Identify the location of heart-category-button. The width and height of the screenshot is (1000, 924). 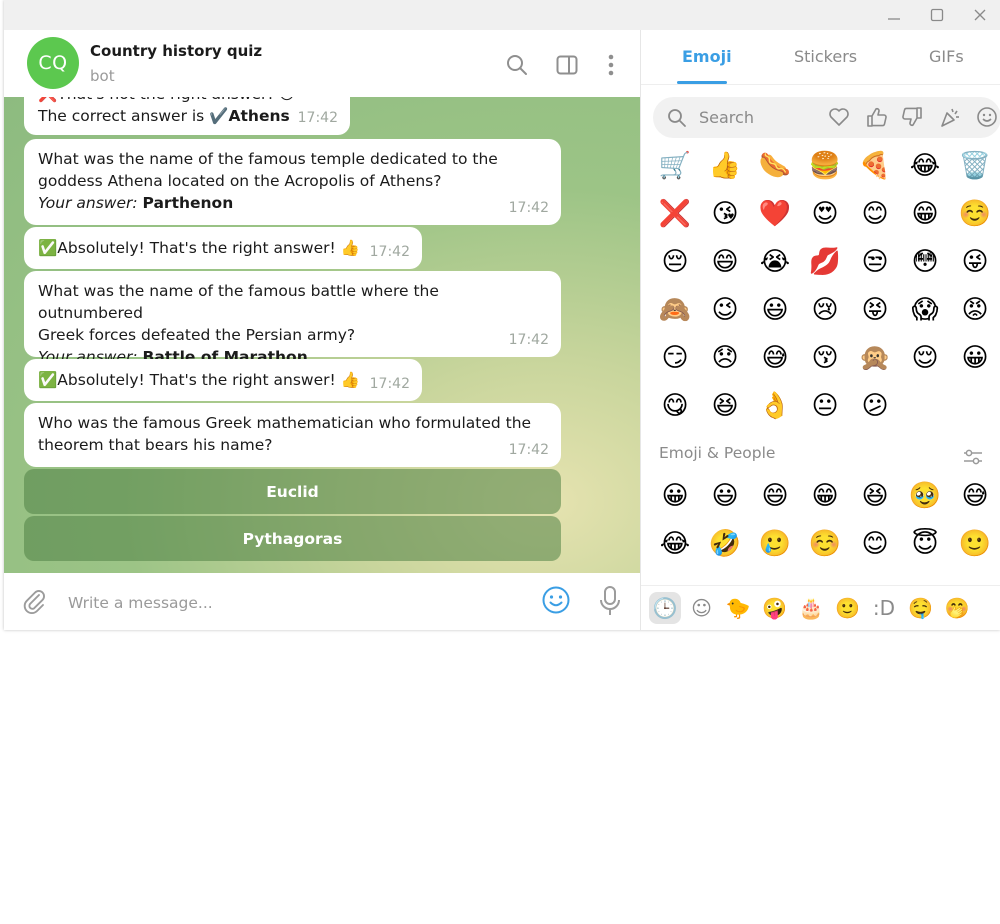
(839, 117).